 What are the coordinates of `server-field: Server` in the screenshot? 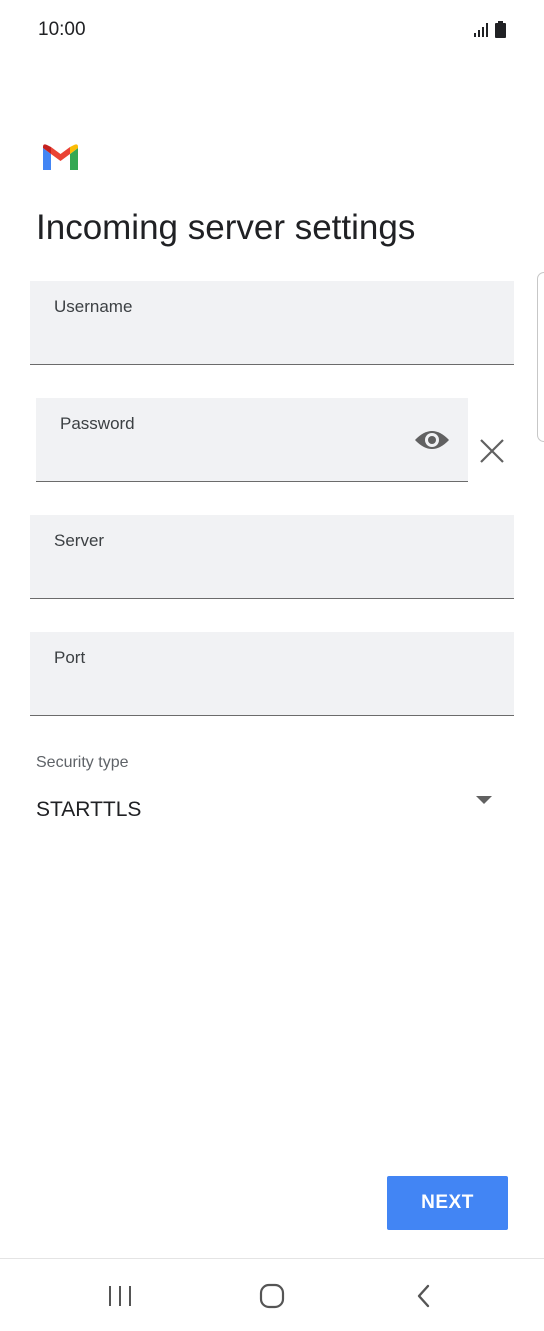 It's located at (272, 557).